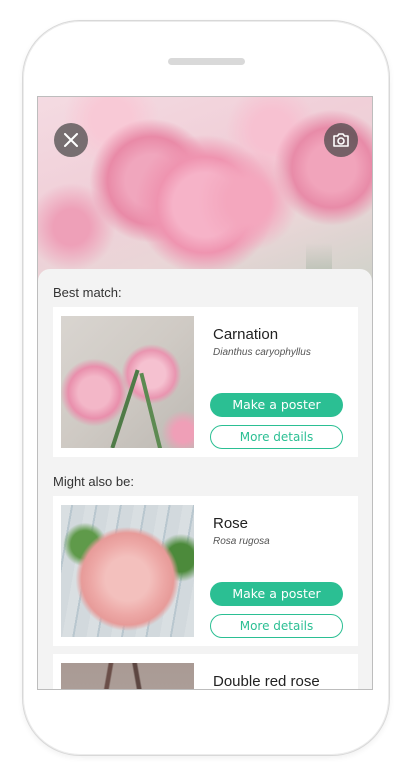 Image resolution: width=412 pixels, height=778 pixels. Describe the element at coordinates (87, 292) in the screenshot. I see `best-match-label: Best match:` at that location.